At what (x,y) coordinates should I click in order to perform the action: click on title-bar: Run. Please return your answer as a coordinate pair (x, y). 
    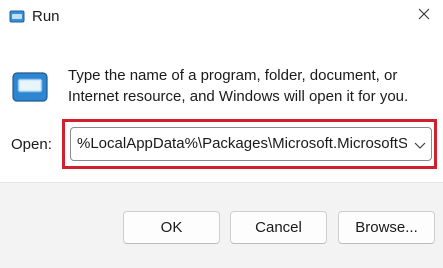
    Looking at the image, I should click on (221, 18).